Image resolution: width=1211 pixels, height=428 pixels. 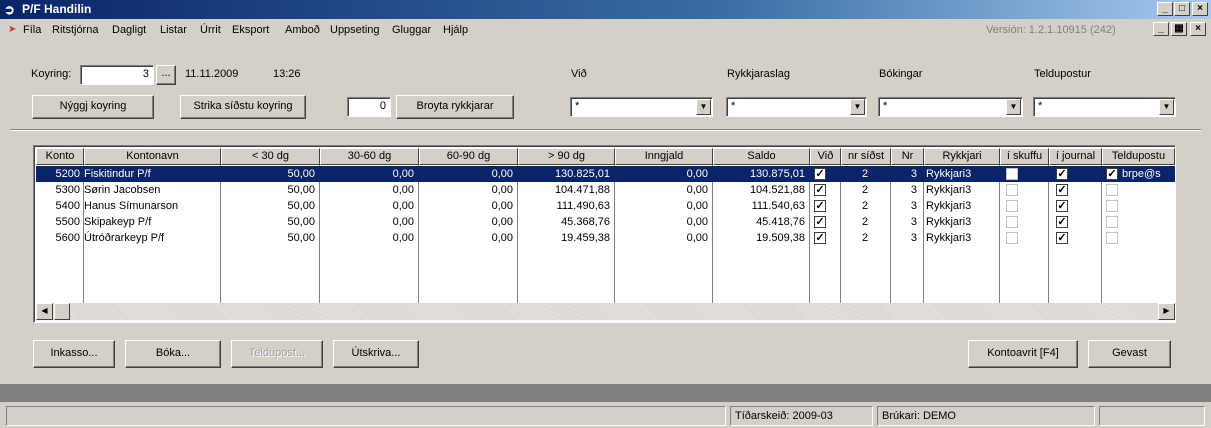 What do you see at coordinates (1075, 156) in the screenshot?
I see `column-header-i-journal: í journal` at bounding box center [1075, 156].